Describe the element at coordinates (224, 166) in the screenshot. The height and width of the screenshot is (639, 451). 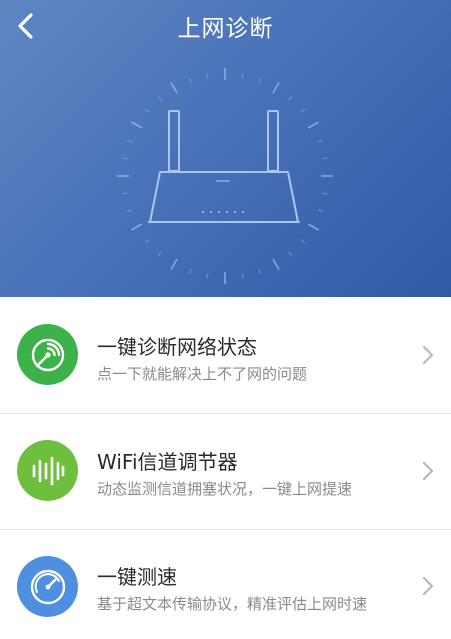
I see `router-icon` at that location.